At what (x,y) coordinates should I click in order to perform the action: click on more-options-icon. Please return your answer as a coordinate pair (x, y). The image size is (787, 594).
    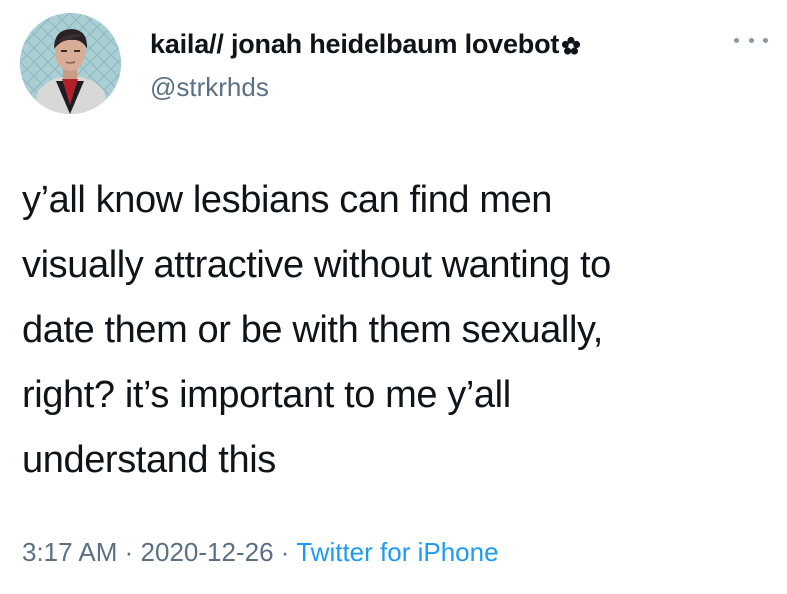
    Looking at the image, I should click on (751, 40).